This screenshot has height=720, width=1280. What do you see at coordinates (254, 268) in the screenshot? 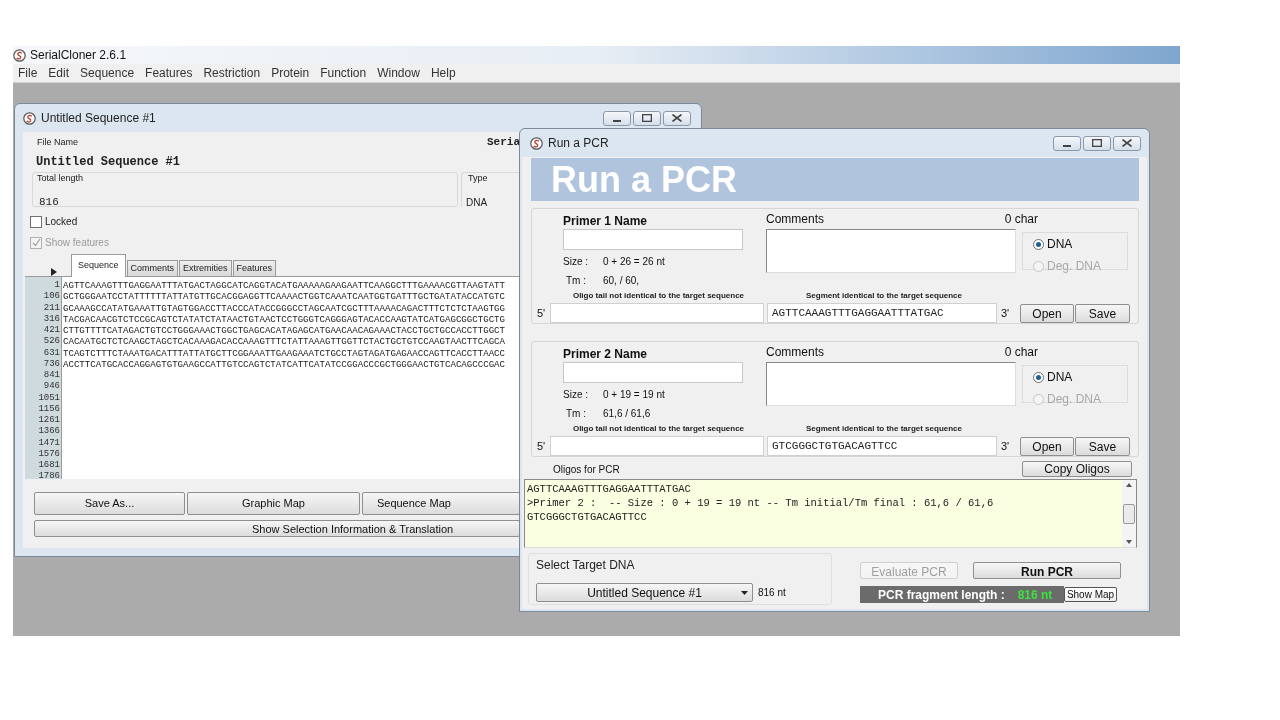
I see `tab: Features` at bounding box center [254, 268].